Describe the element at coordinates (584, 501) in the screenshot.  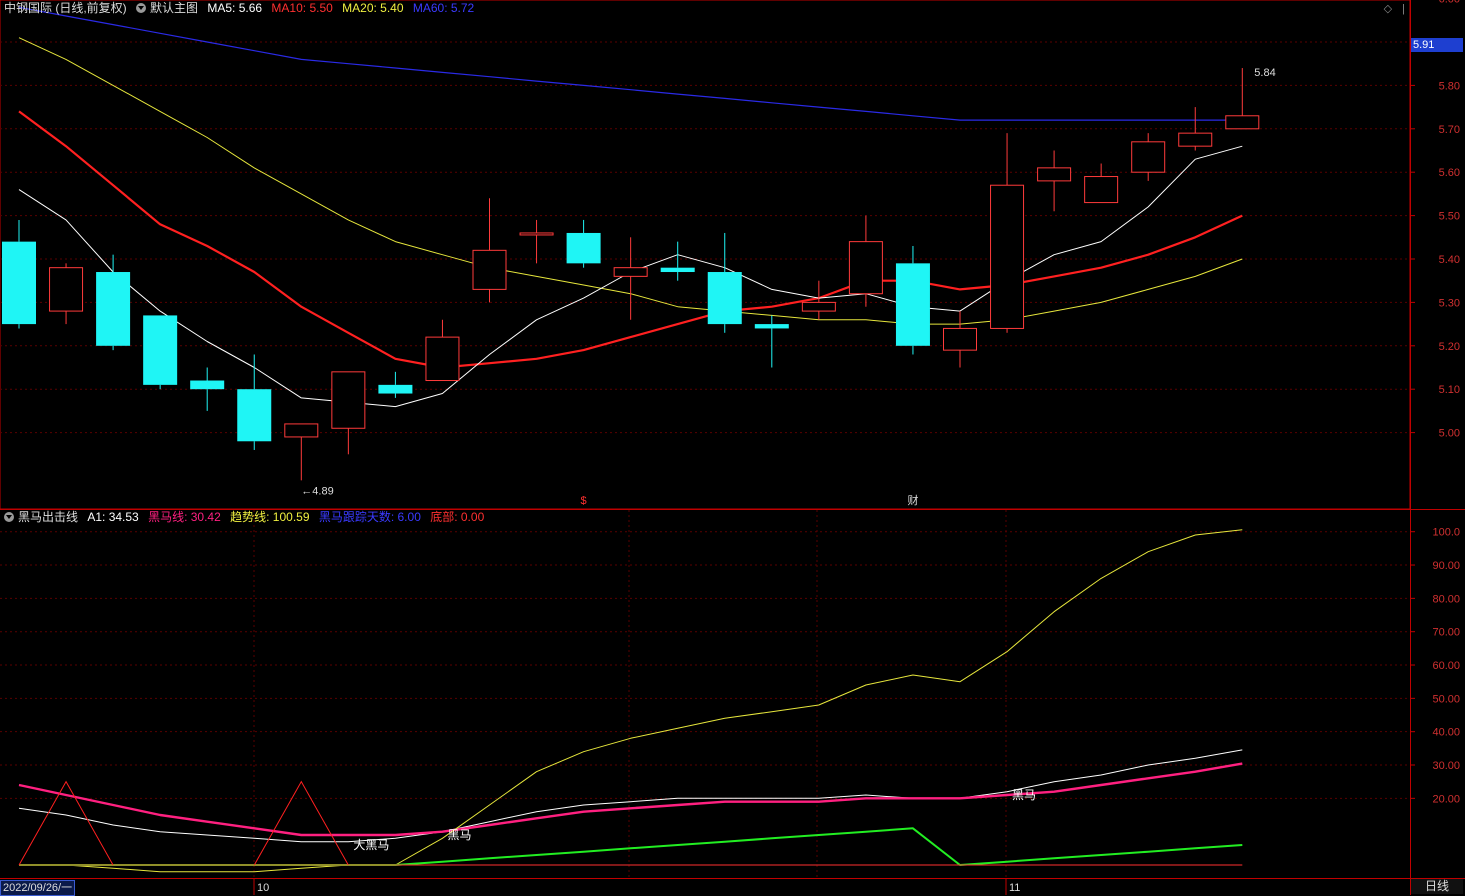
I see `event-marker: $` at that location.